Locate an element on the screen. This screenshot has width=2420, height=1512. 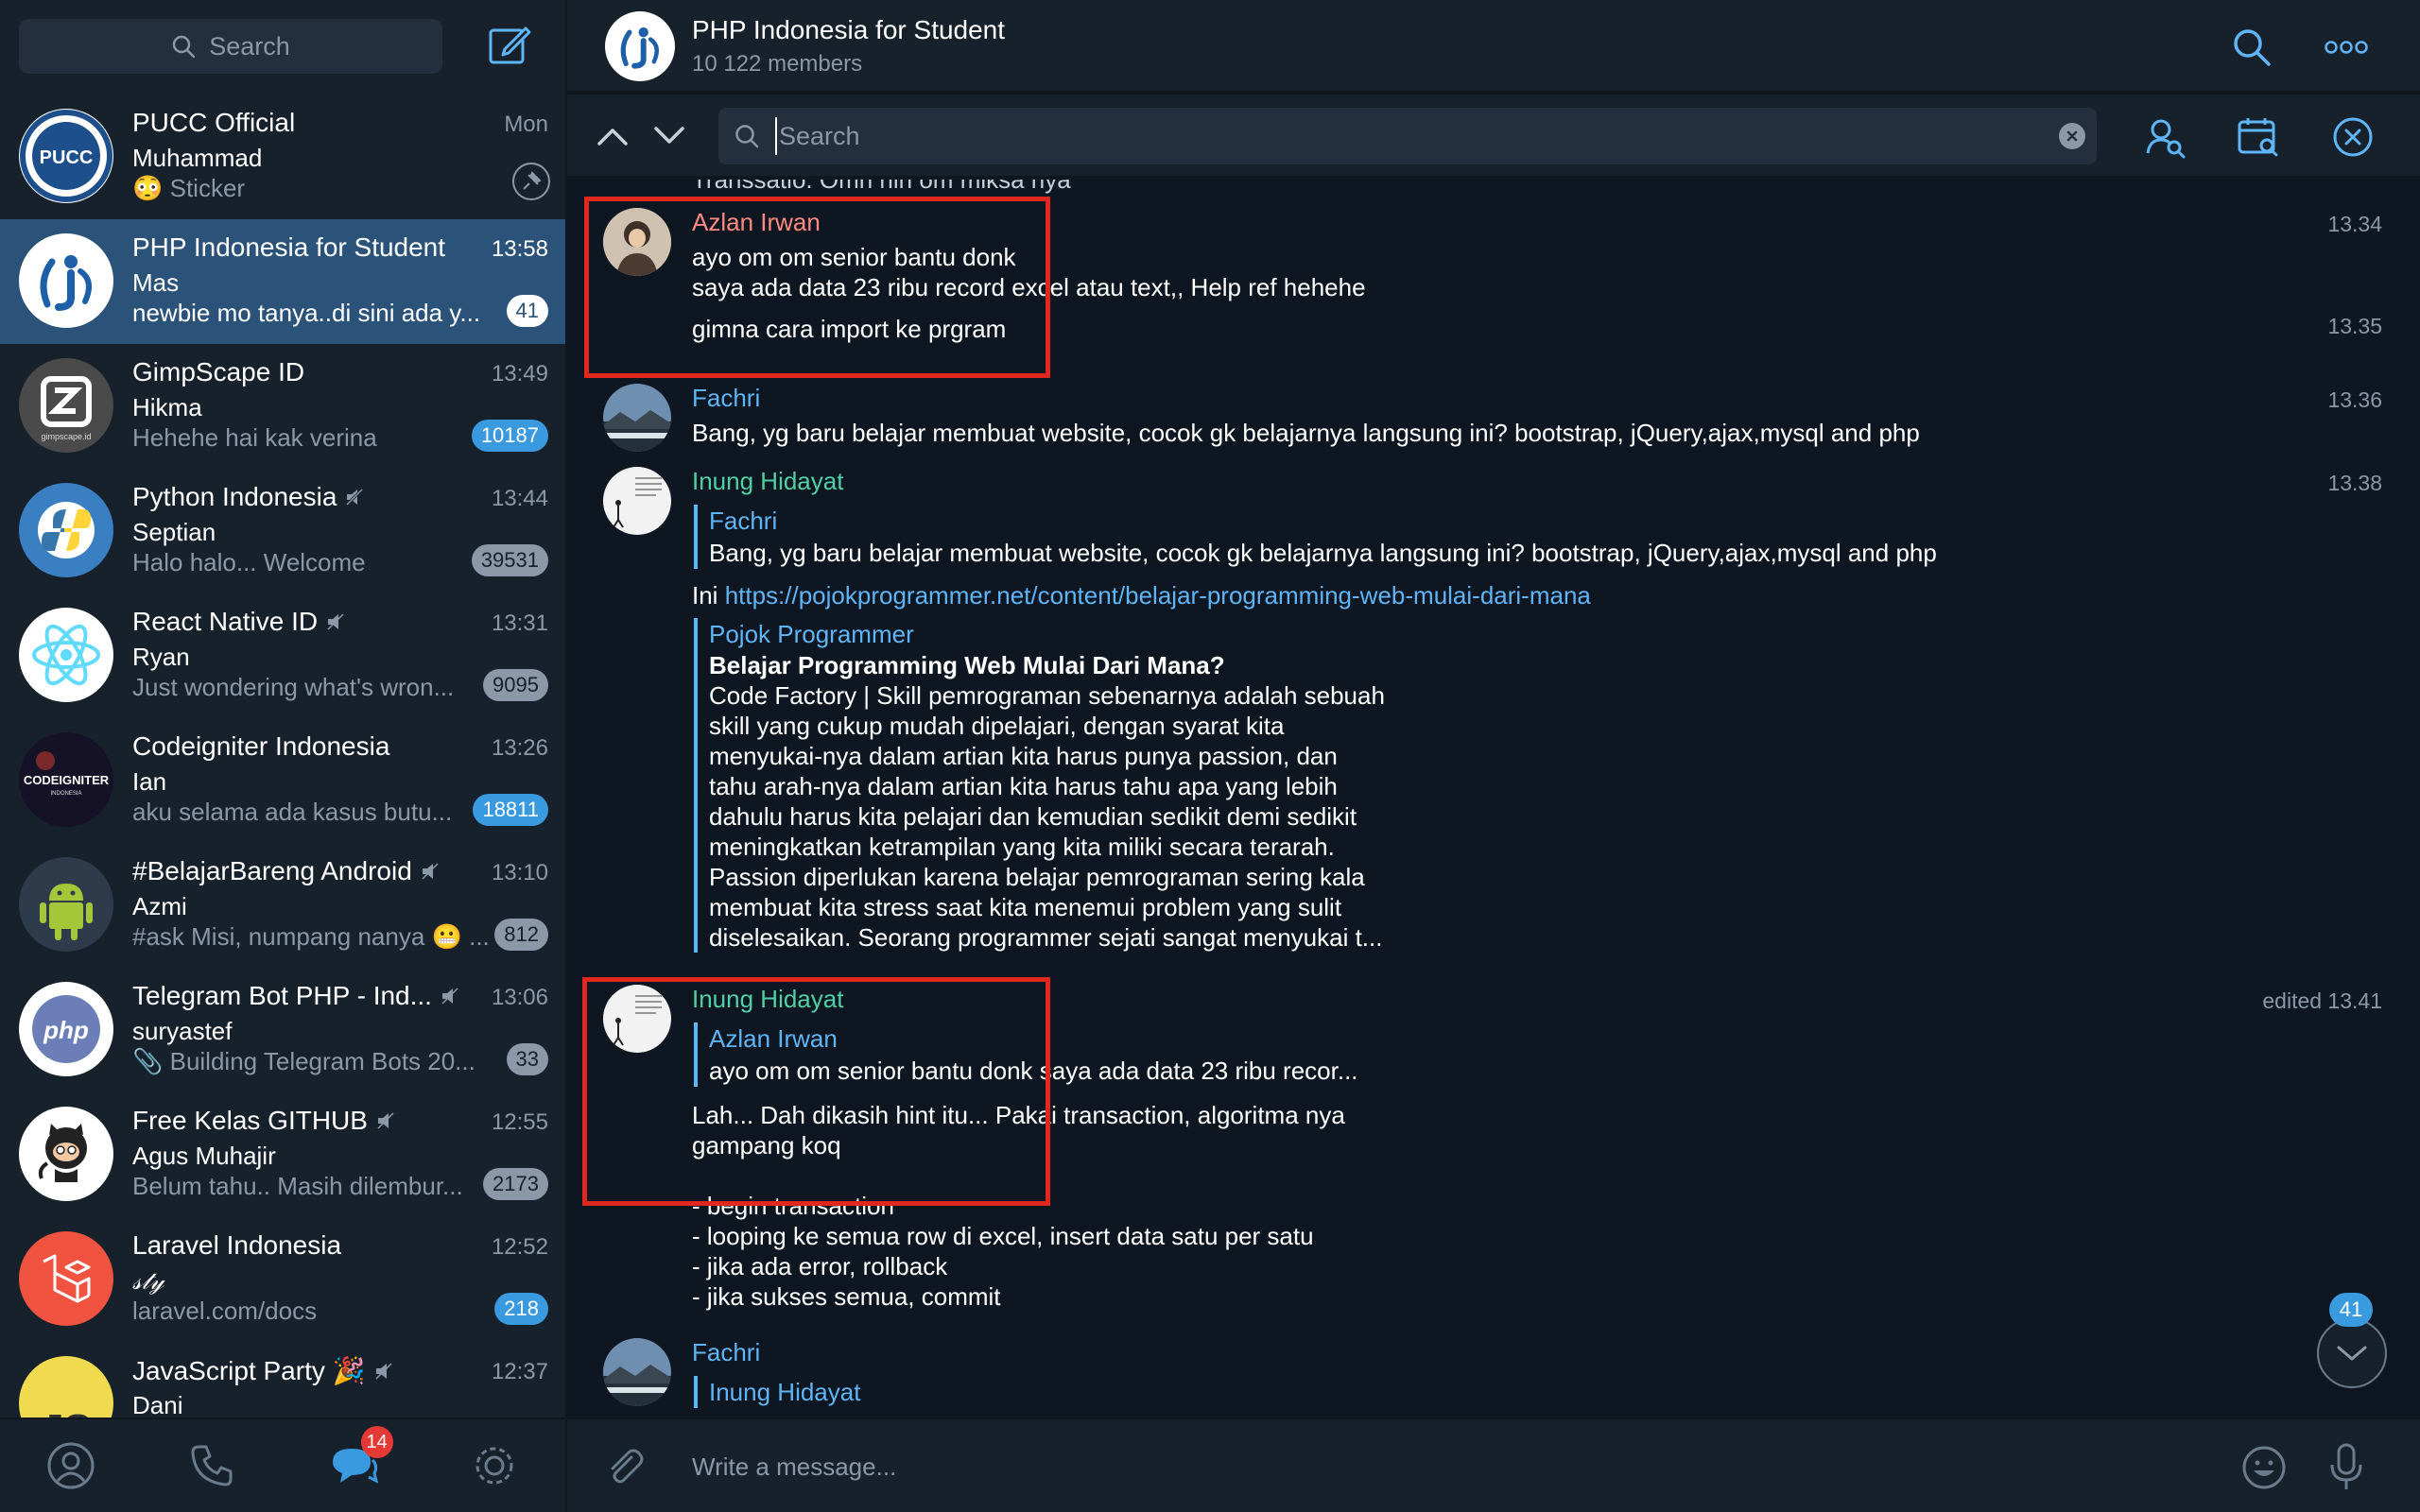
chat-time: 13:06 is located at coordinates (519, 997).